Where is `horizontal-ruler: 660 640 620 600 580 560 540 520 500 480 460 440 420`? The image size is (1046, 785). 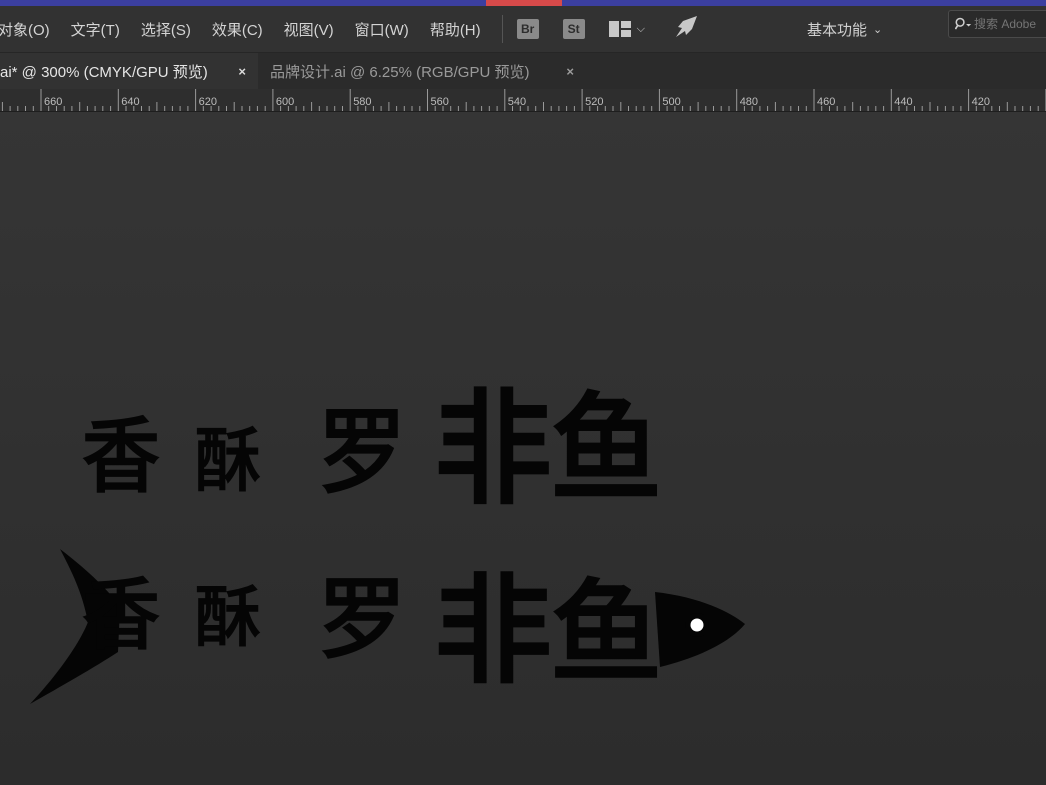 horizontal-ruler: 660 640 620 600 580 560 540 520 500 480 460 440 420 is located at coordinates (523, 100).